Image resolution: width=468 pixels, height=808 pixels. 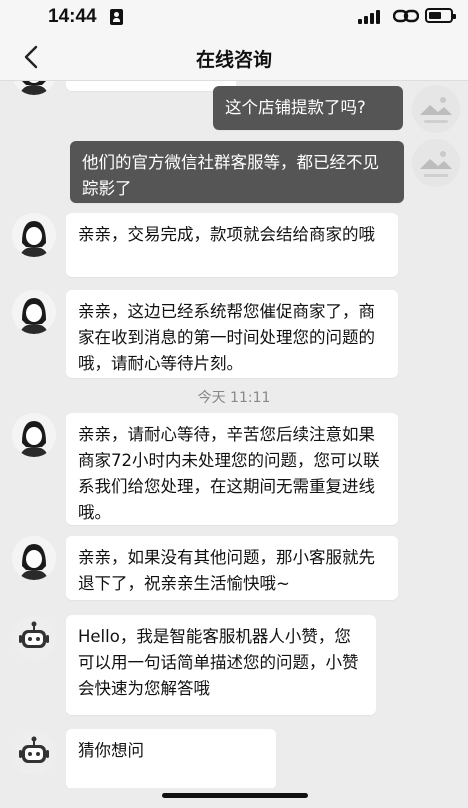 What do you see at coordinates (234, 398) in the screenshot?
I see `chat-timestamp: 今天 11:11` at bounding box center [234, 398].